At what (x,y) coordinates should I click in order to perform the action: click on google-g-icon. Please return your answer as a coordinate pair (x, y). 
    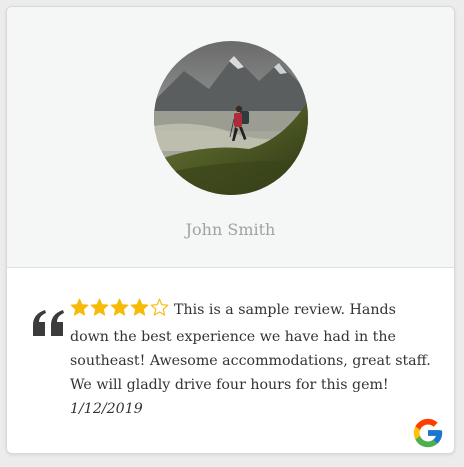
    Looking at the image, I should click on (428, 433).